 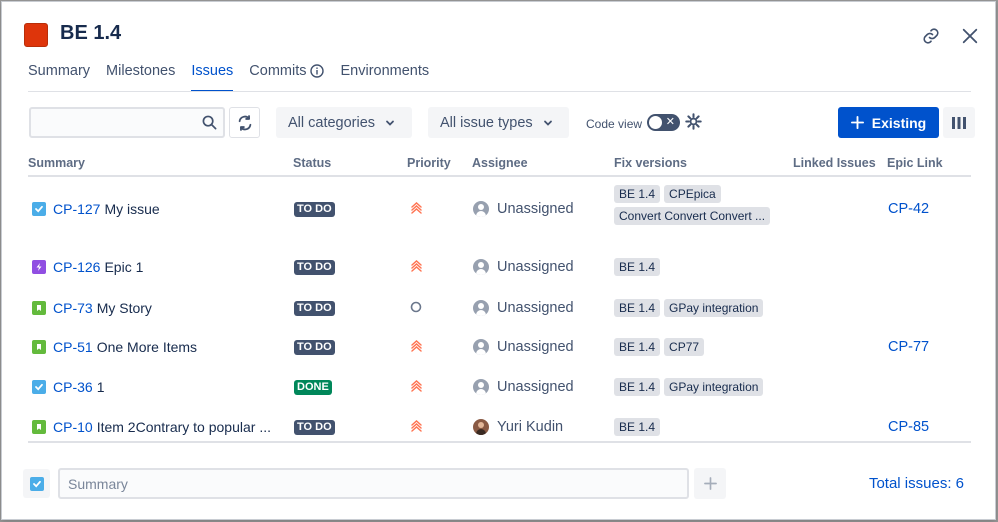 I want to click on link-icon, so click(x=931, y=36).